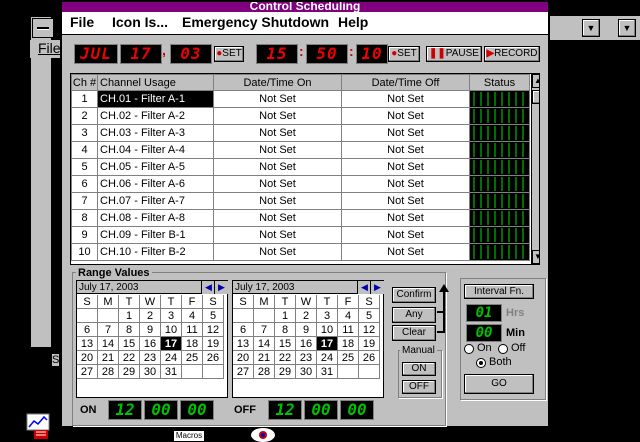 This screenshot has height=442, width=640. What do you see at coordinates (419, 387) in the screenshot?
I see `manual-off-button: OFF` at bounding box center [419, 387].